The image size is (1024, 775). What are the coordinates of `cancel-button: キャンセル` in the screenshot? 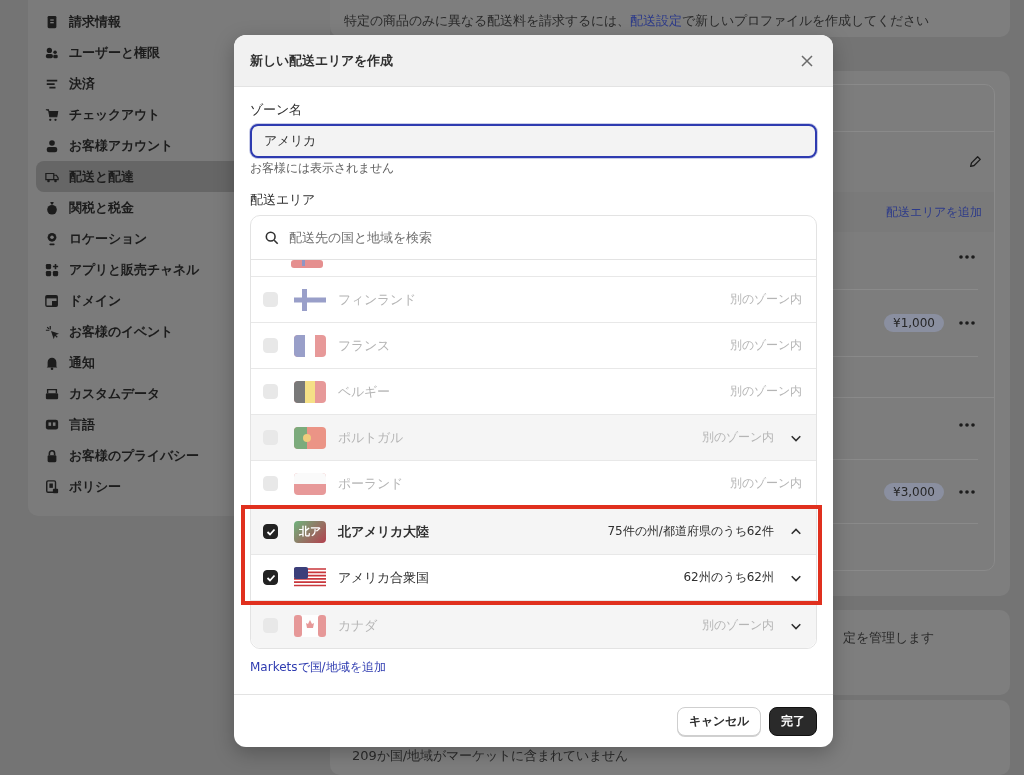 It's located at (719, 721).